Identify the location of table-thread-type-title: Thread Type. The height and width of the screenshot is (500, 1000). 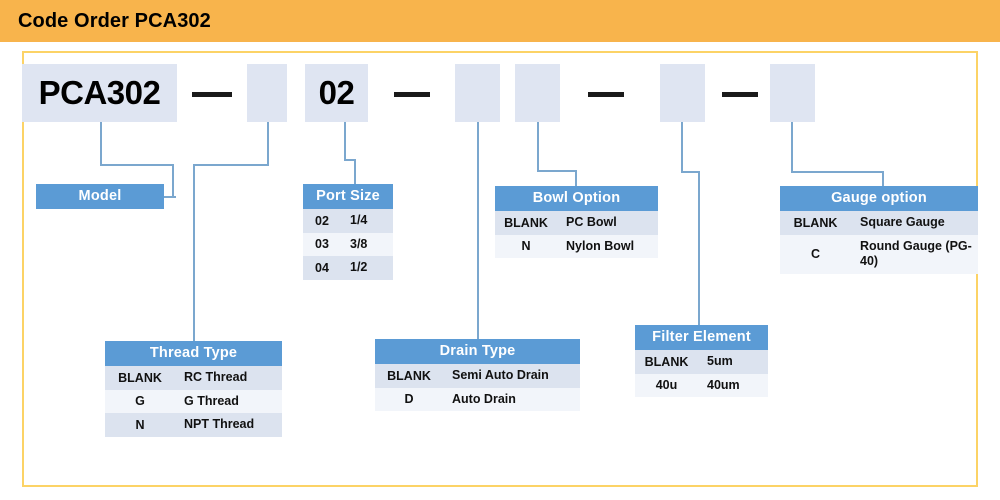
(193, 353).